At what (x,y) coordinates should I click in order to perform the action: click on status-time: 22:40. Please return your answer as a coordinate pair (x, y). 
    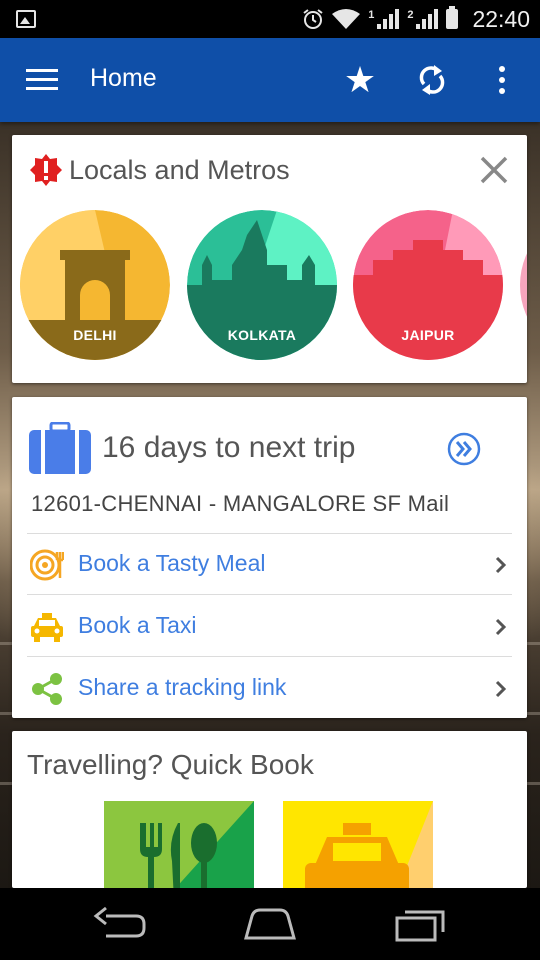
    Looking at the image, I should click on (501, 18).